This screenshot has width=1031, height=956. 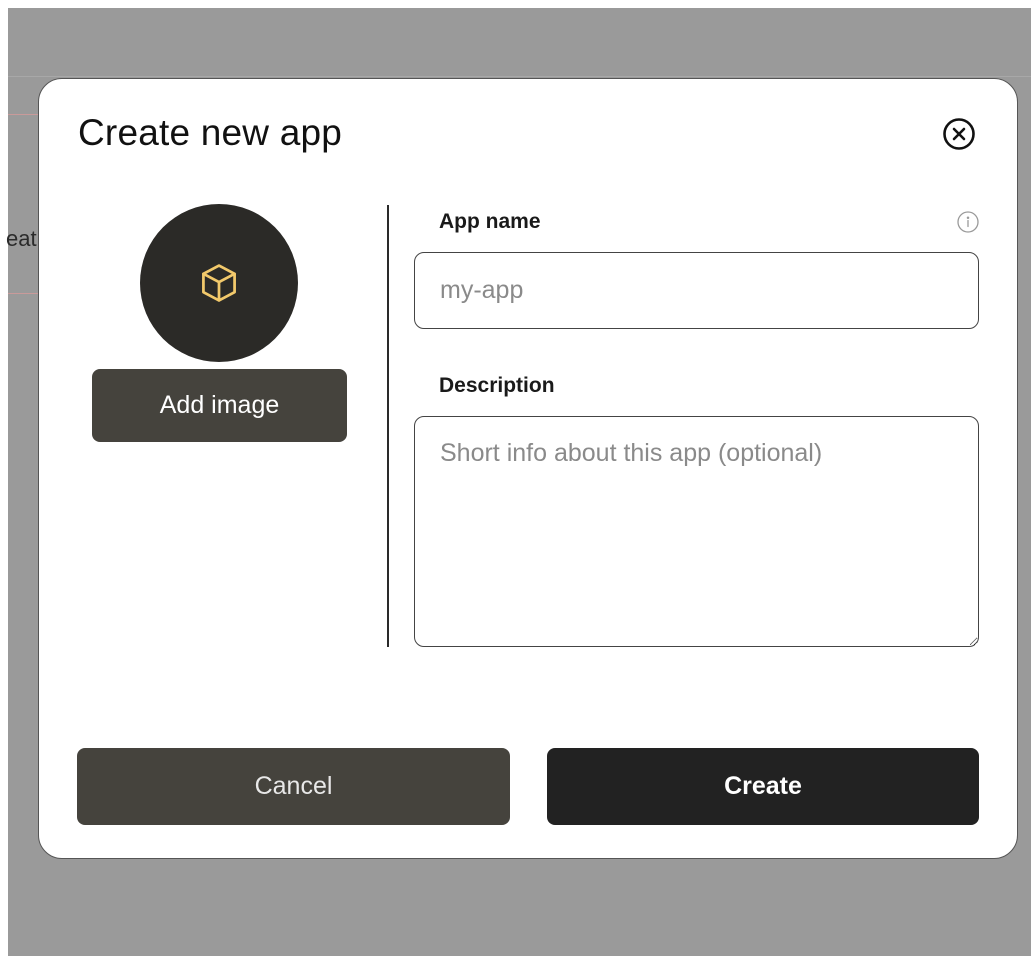 What do you see at coordinates (763, 786) in the screenshot?
I see `create-button: Create` at bounding box center [763, 786].